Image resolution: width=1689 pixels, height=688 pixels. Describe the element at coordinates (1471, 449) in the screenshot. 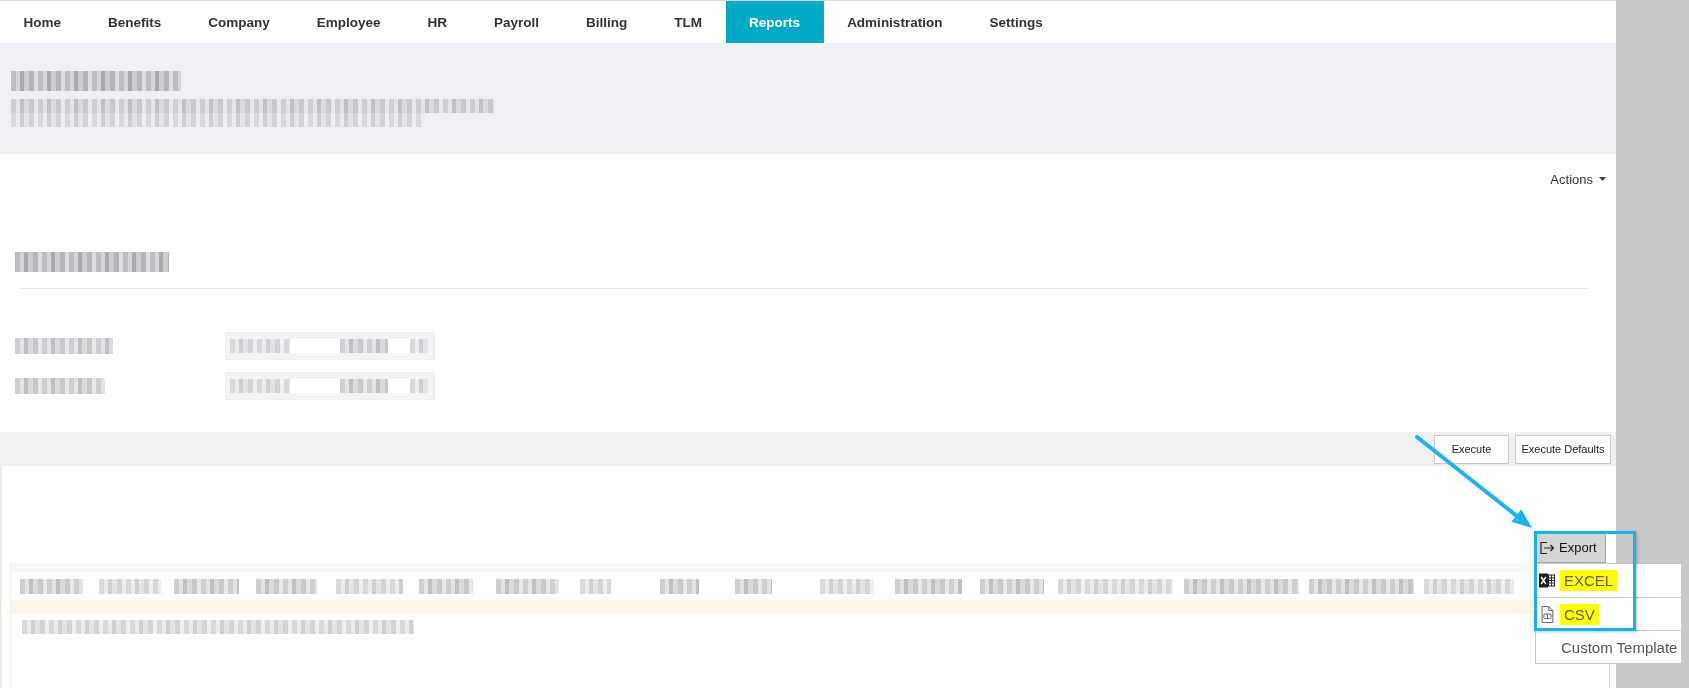

I see `toolbar-button: Execute` at that location.